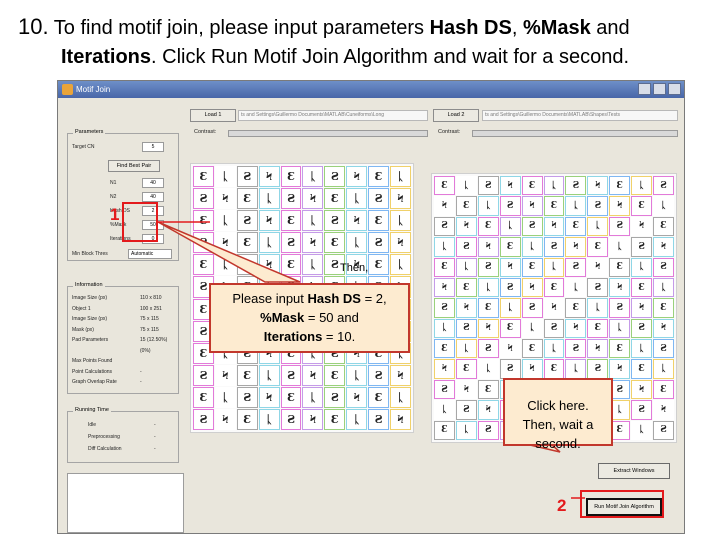 This screenshot has height=540, width=720. I want to click on close-icon, so click(674, 89).